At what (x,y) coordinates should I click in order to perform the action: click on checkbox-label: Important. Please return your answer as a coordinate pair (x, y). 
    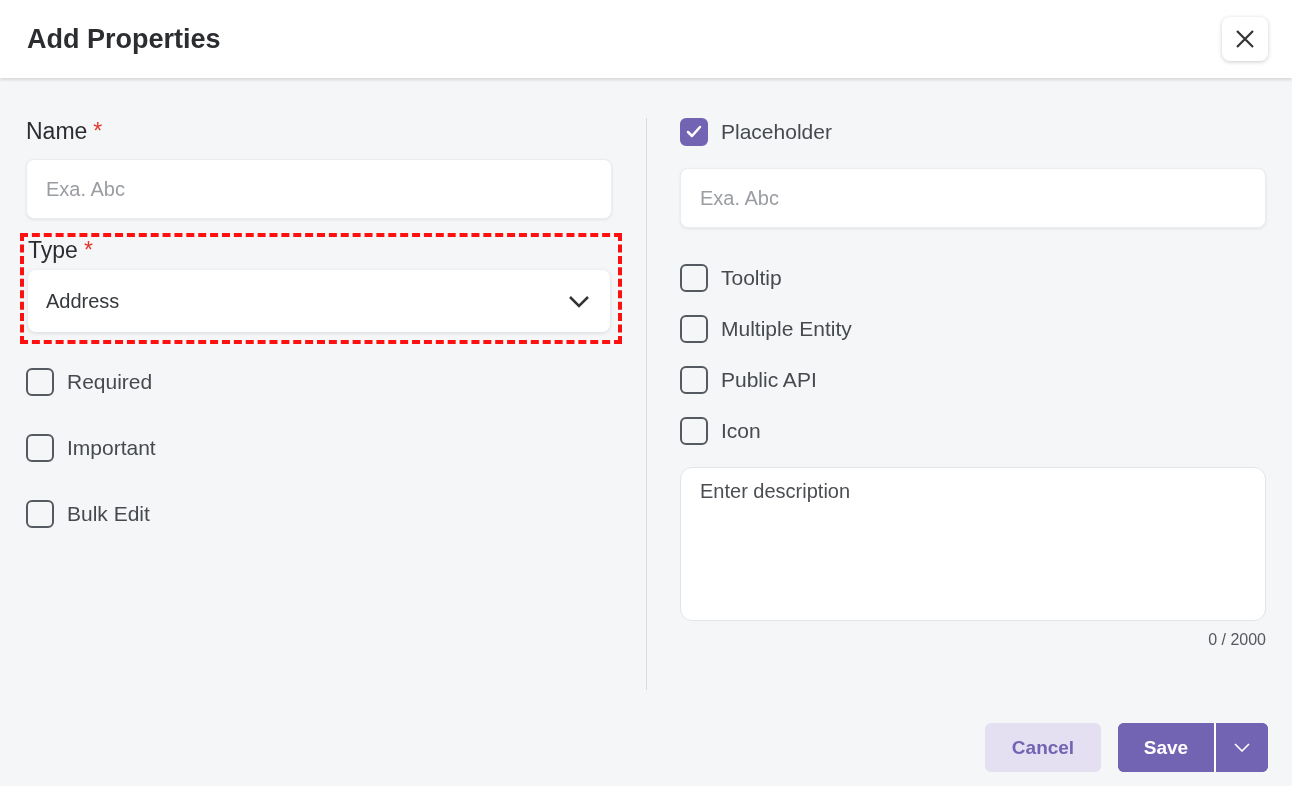
    Looking at the image, I should click on (111, 448).